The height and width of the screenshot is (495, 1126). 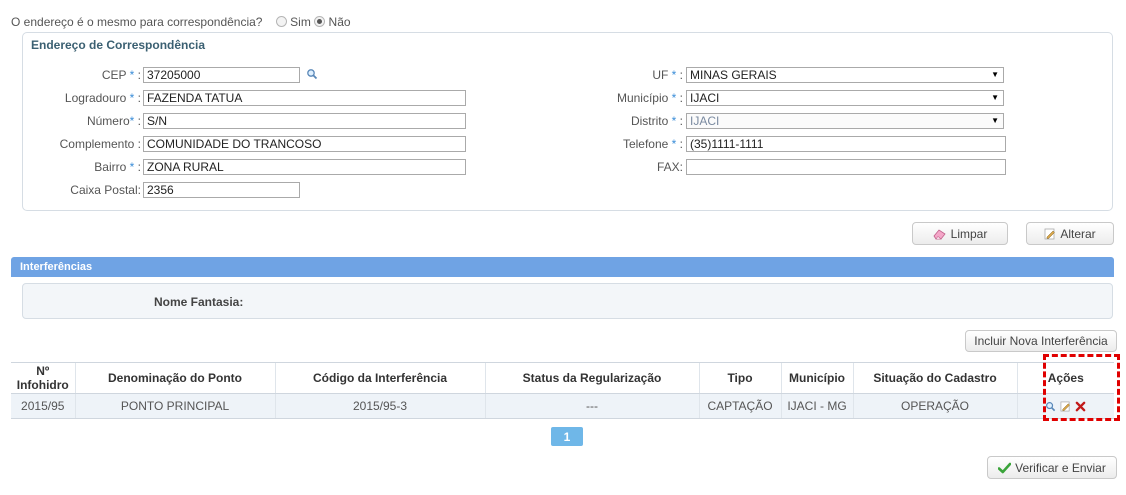 What do you see at coordinates (934, 406) in the screenshot?
I see `cell-situacao: OPERAÇÃO` at bounding box center [934, 406].